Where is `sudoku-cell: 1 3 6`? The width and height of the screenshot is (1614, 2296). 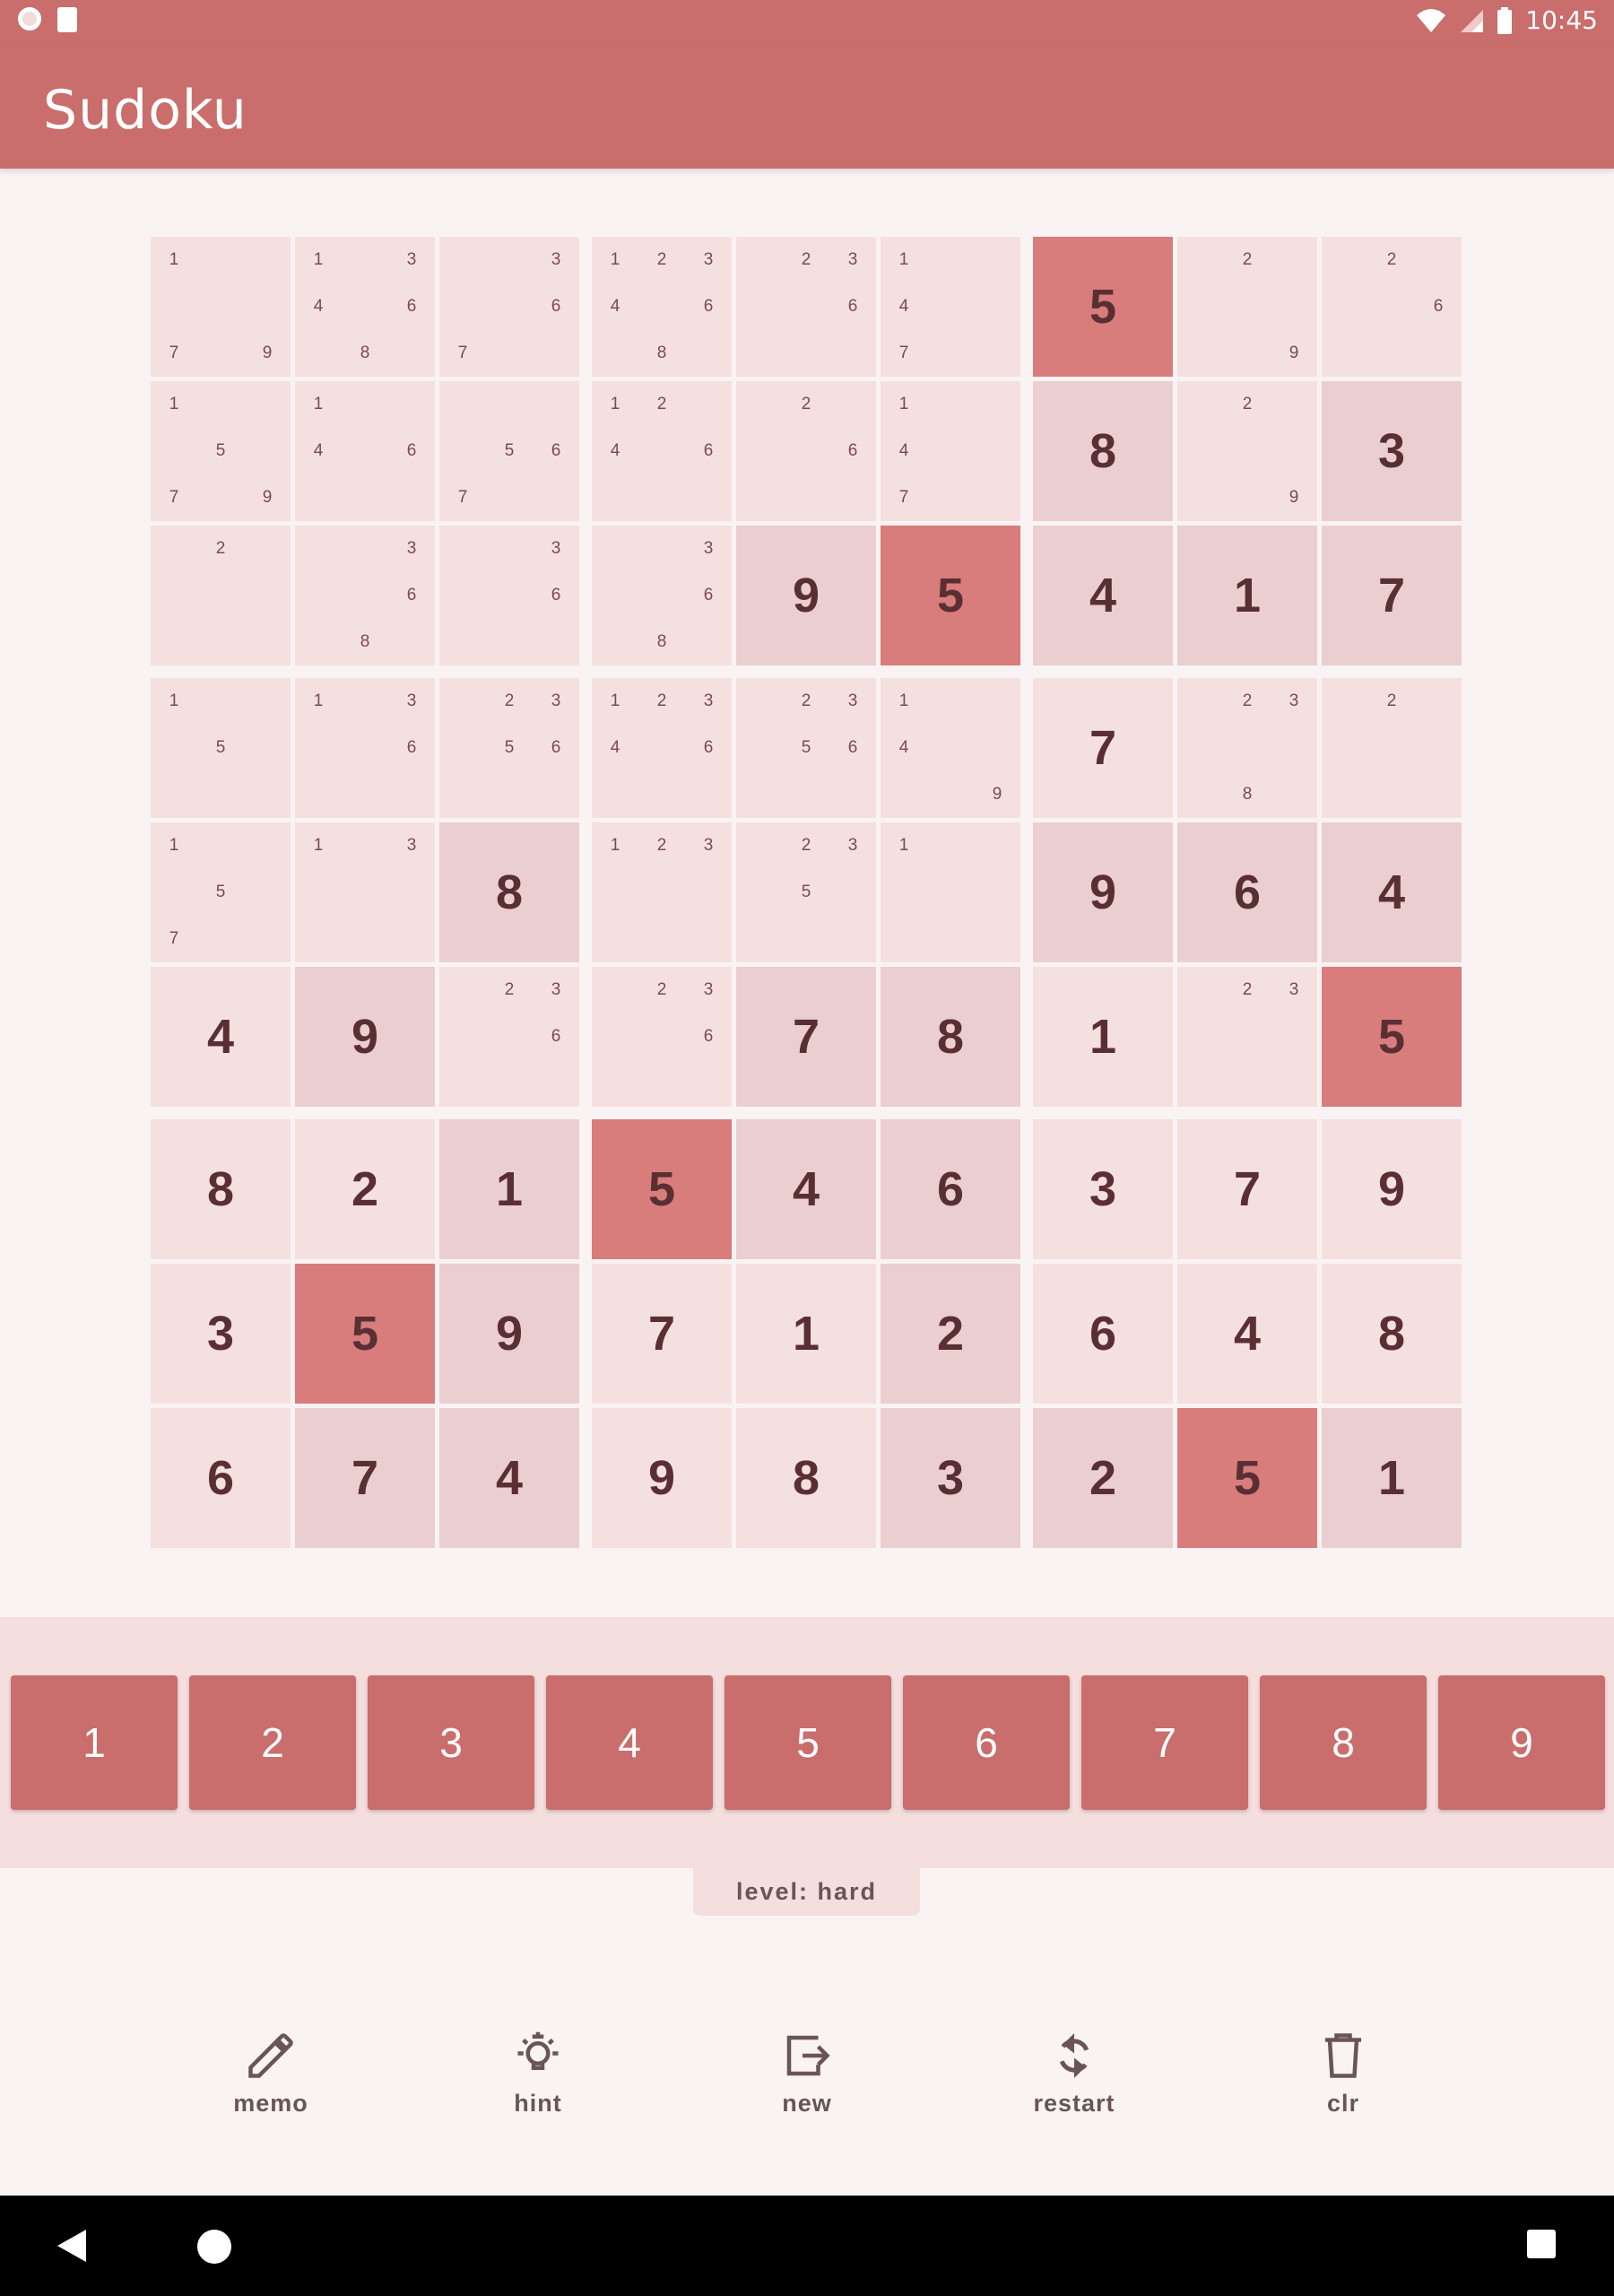 sudoku-cell: 1 3 6 is located at coordinates (365, 748).